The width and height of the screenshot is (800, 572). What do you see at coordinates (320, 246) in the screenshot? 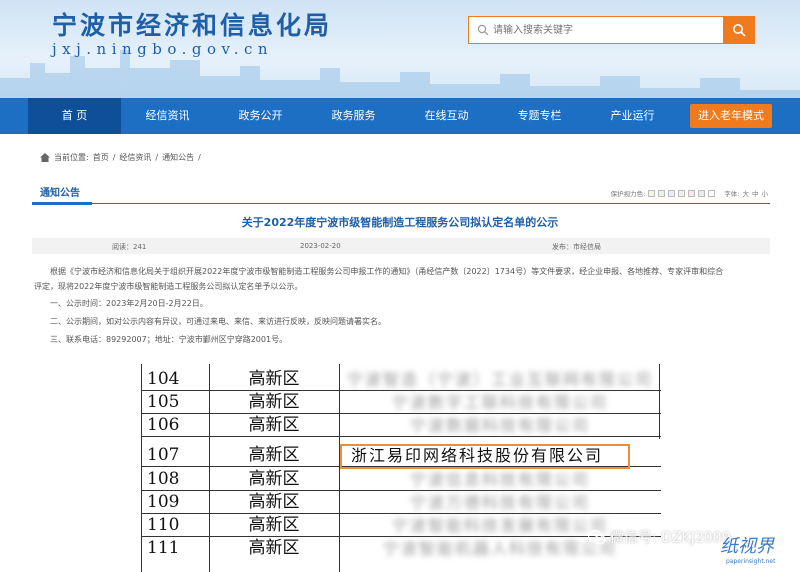
I see `publish-date: 2023-02-20` at bounding box center [320, 246].